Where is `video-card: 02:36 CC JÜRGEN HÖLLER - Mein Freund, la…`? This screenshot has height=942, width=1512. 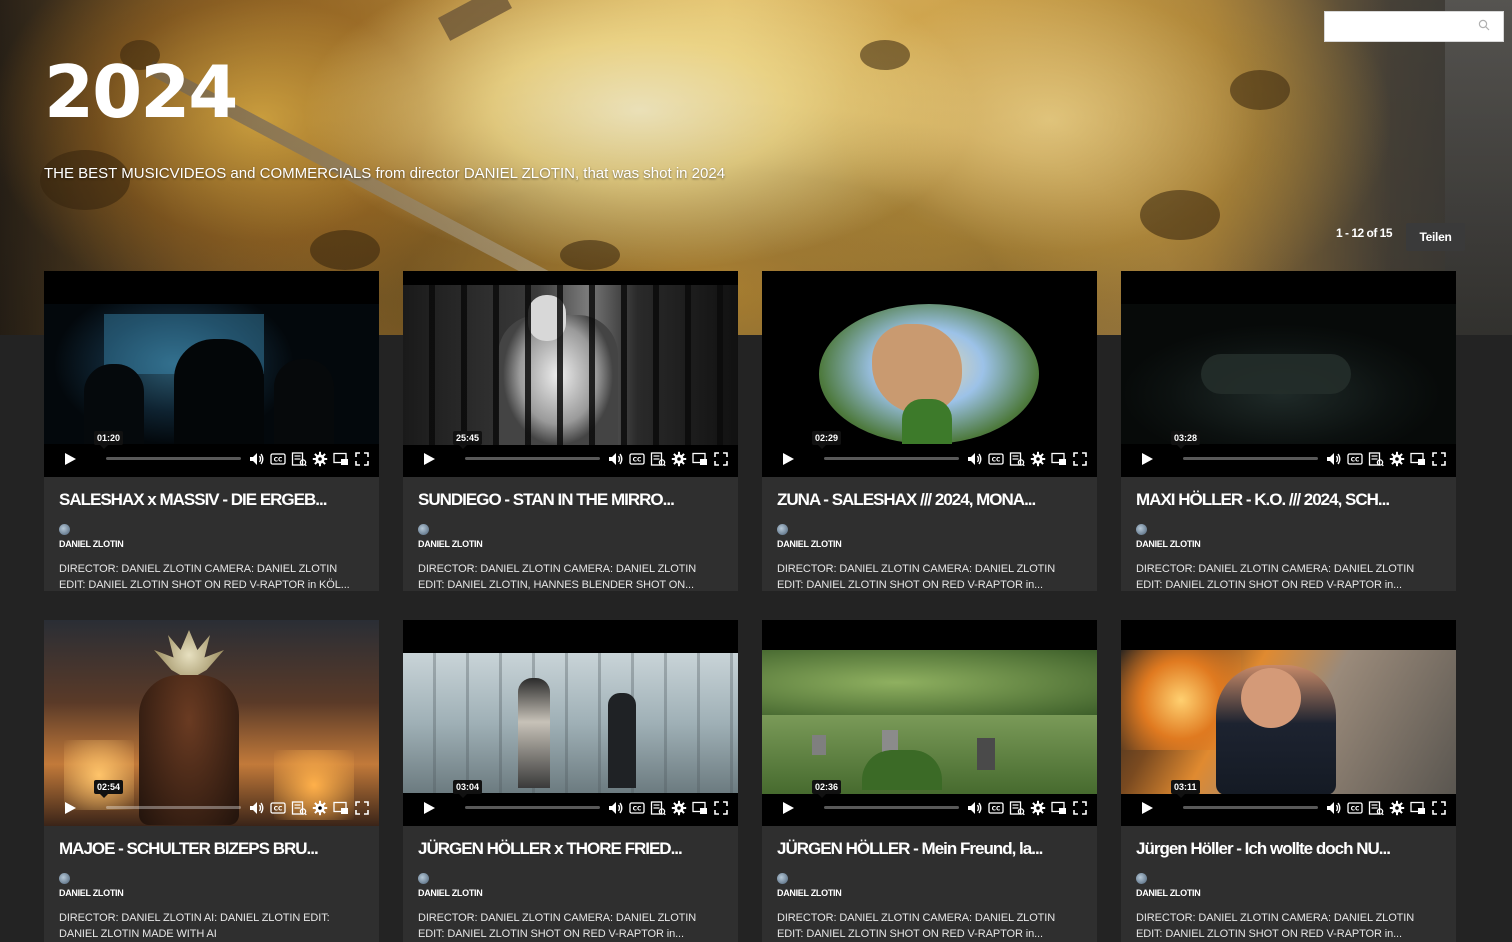 video-card: 02:36 CC JÜRGEN HÖLLER - Mein Freund, la… is located at coordinates (929, 781).